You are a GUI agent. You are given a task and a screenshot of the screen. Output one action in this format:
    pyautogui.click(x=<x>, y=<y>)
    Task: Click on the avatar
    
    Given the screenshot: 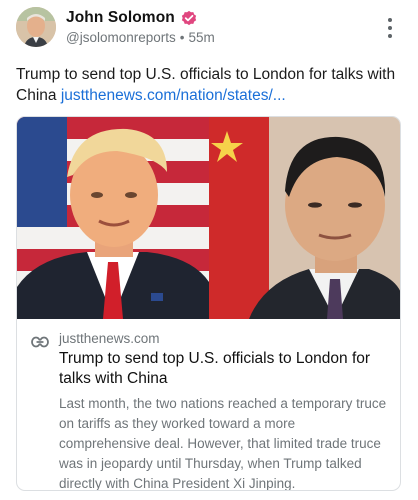 What is the action you would take?
    pyautogui.click(x=36, y=27)
    